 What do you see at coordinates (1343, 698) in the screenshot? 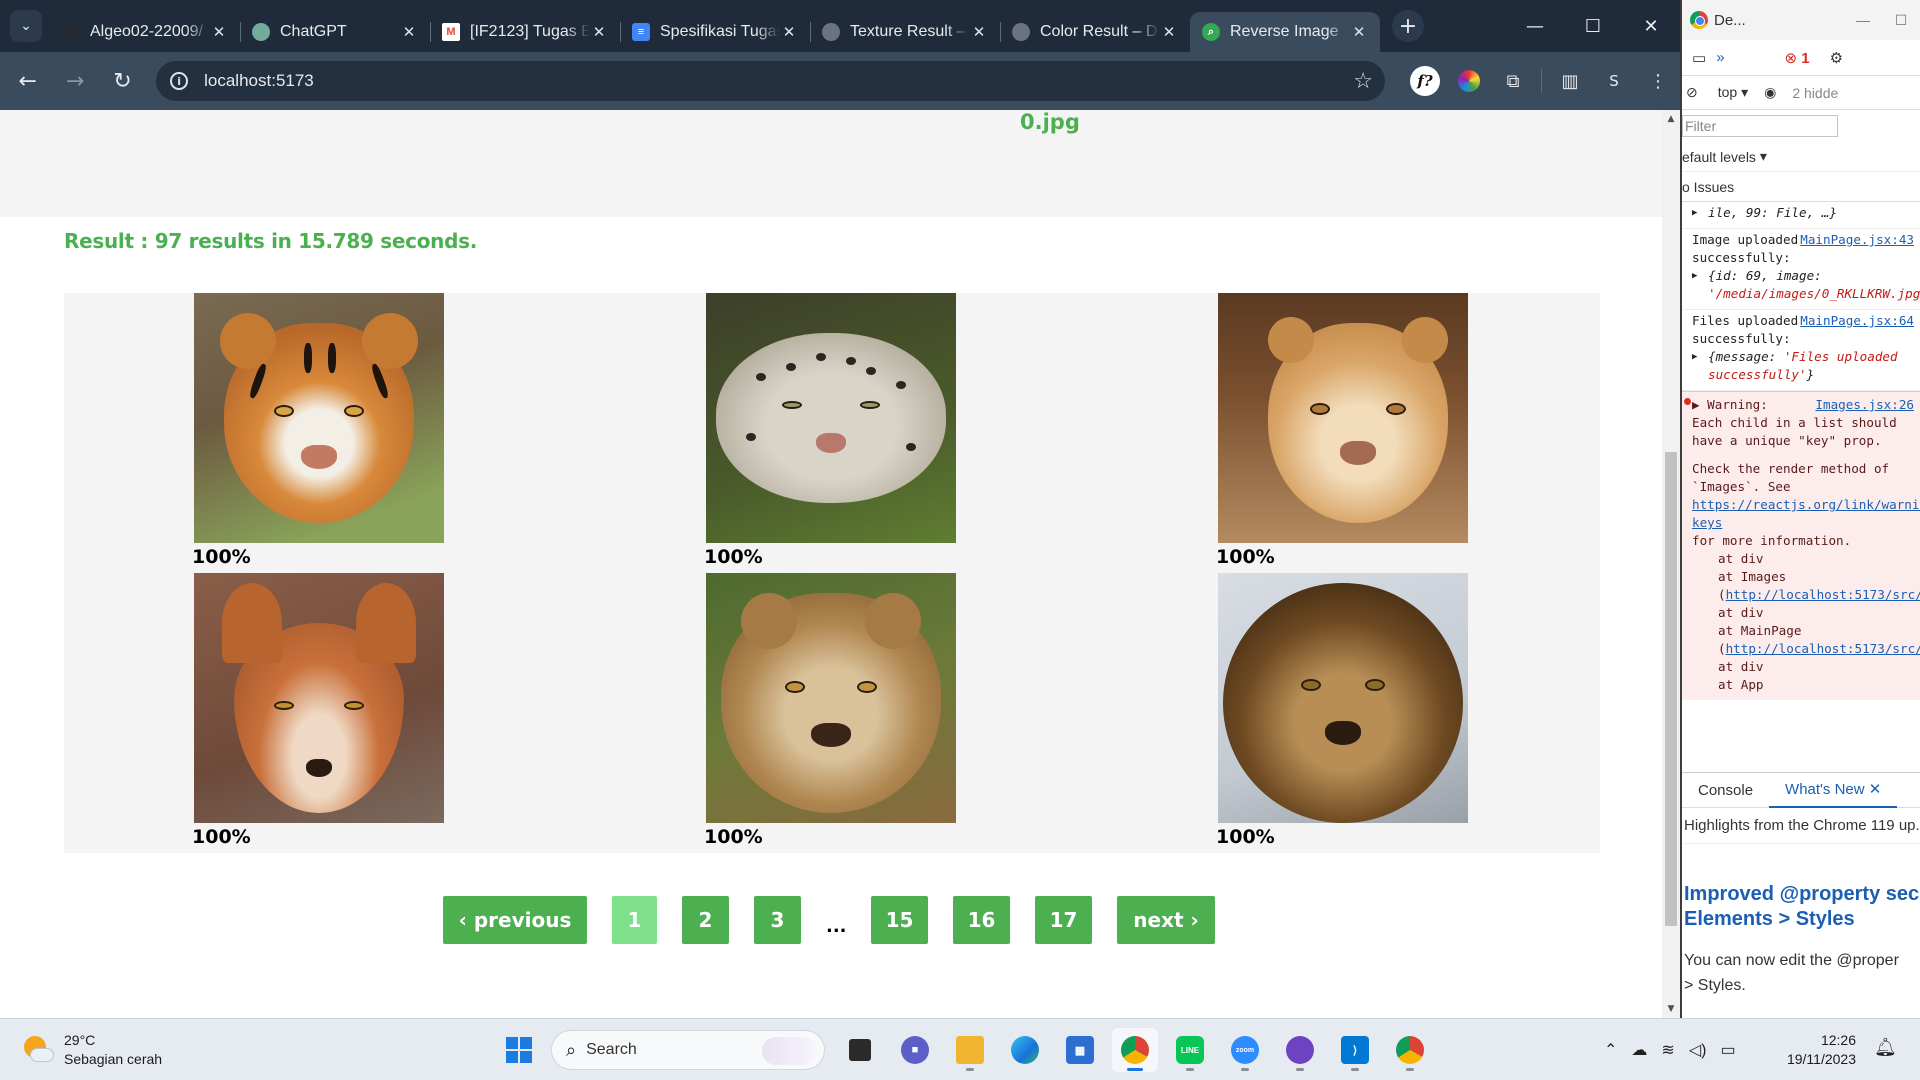
I see `lion-image` at bounding box center [1343, 698].